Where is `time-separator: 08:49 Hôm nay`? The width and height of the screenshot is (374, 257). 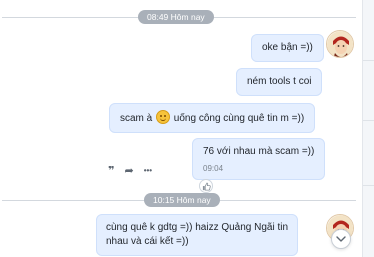
time-separator: 08:49 Hôm nay is located at coordinates (181, 17).